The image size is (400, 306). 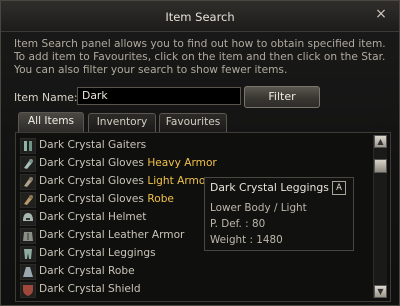 I want to click on gaiters-icon, so click(x=28, y=146).